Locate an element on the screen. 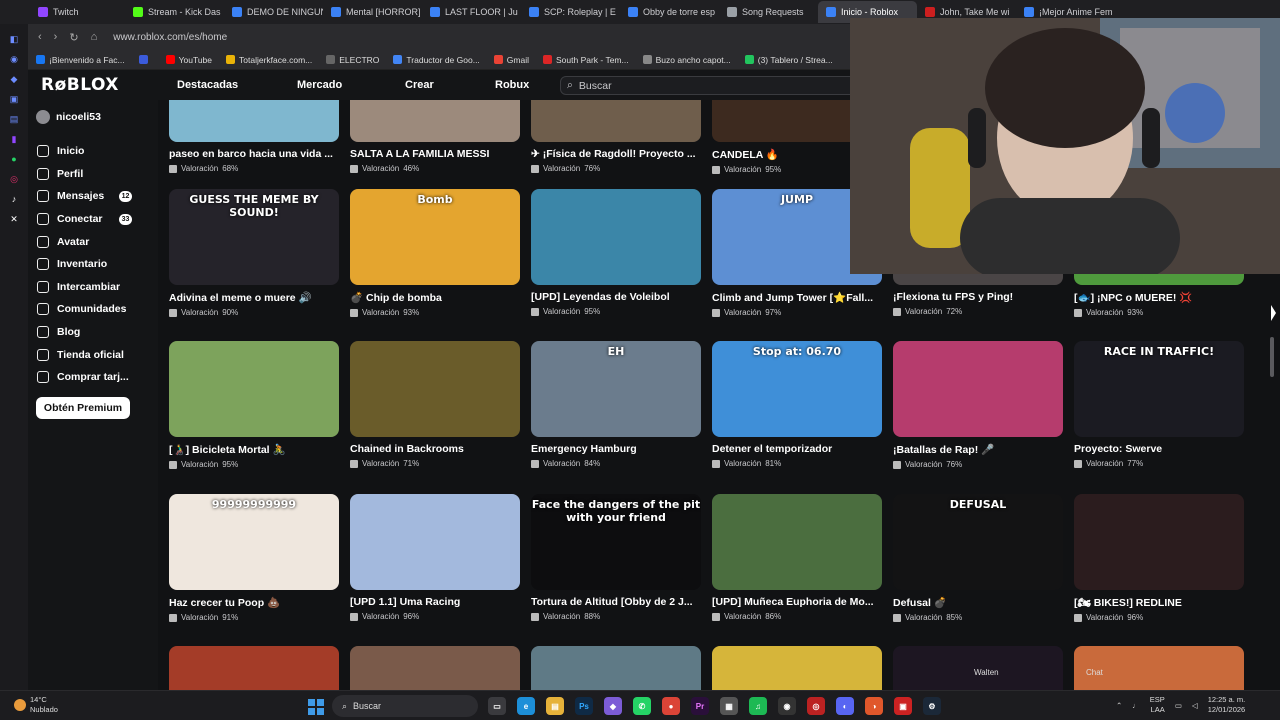  search-input: ⌕ Buscar is located at coordinates (710, 85).